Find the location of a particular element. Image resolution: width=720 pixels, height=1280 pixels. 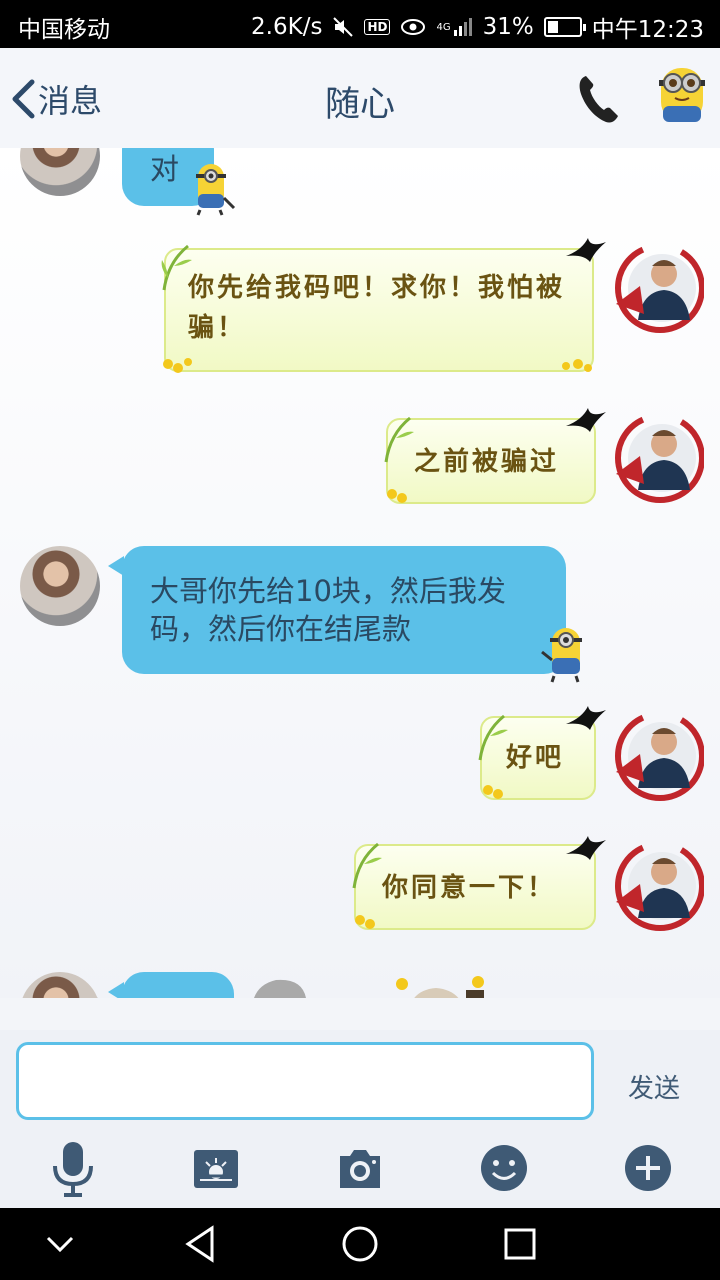

carrier-label: 中国移动 is located at coordinates (64, 30).